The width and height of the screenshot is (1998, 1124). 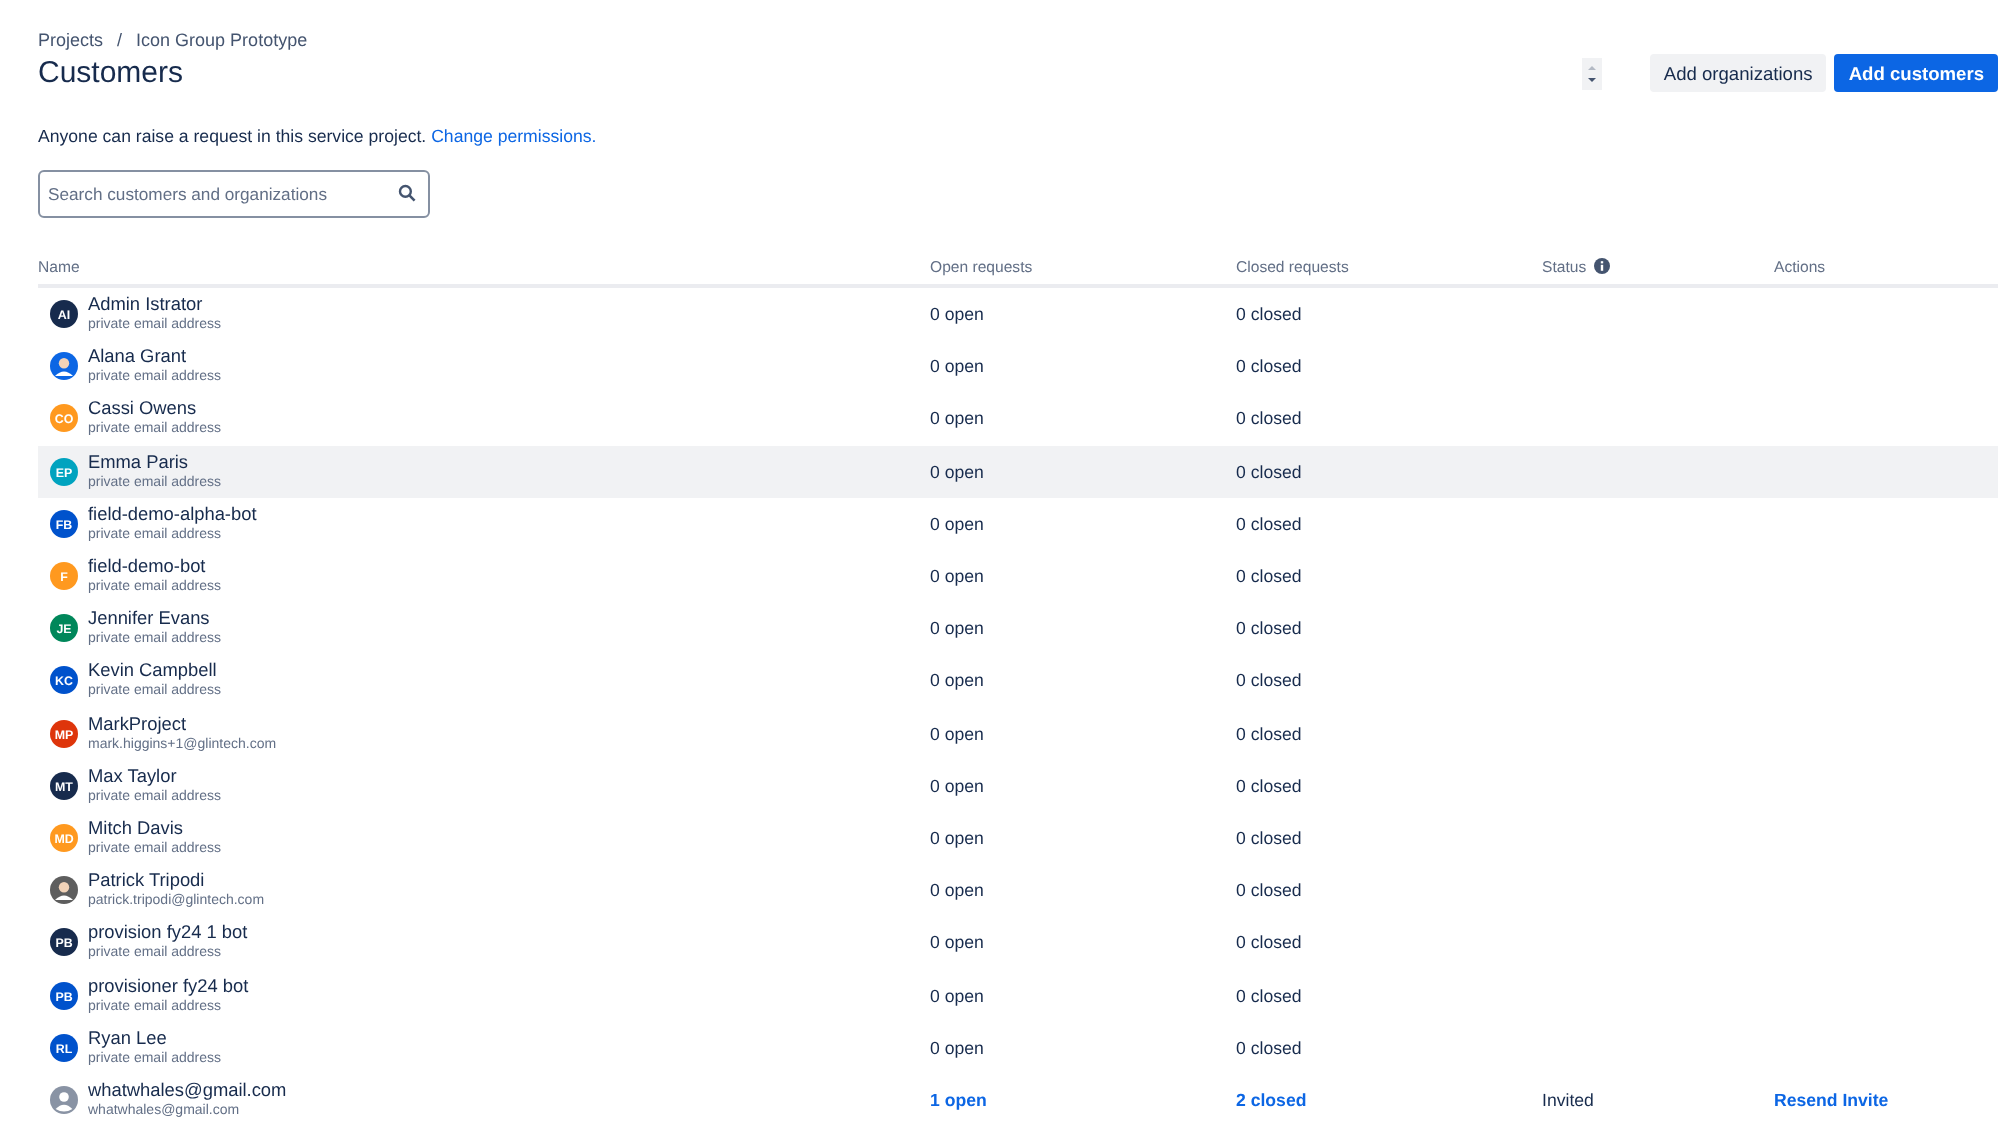 What do you see at coordinates (128, 1038) in the screenshot?
I see `customer-name: Ryan Lee` at bounding box center [128, 1038].